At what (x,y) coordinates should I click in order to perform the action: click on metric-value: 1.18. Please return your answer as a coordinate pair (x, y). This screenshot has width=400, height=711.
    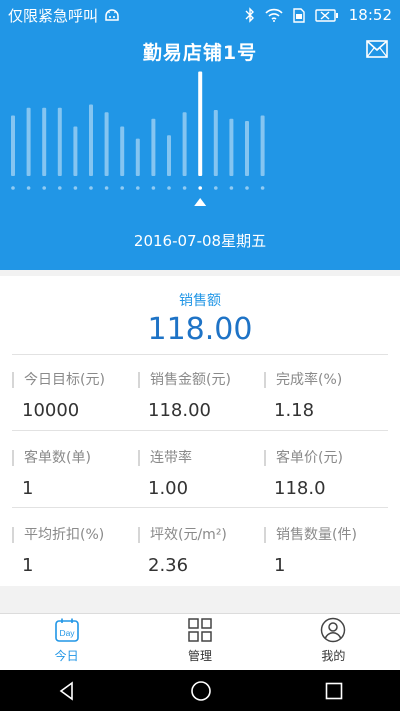
    Looking at the image, I should click on (294, 410).